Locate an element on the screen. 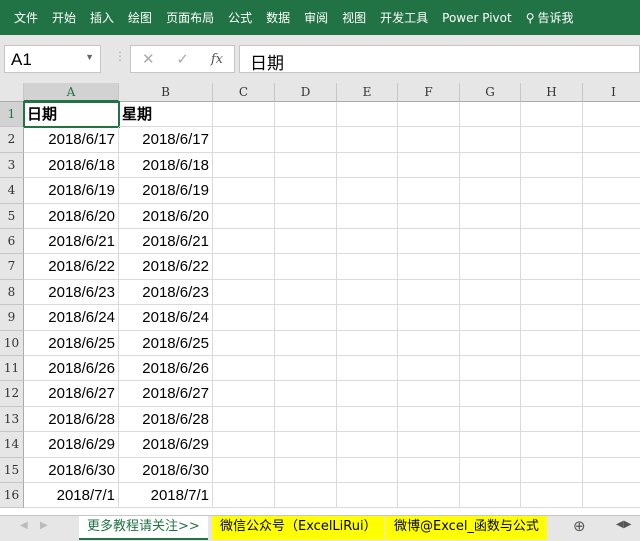  column-header-G: G is located at coordinates (490, 92).